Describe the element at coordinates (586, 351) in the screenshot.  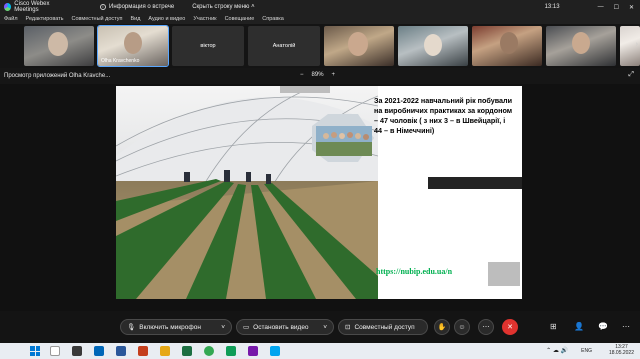
I see `language-indicator: ENG` at that location.